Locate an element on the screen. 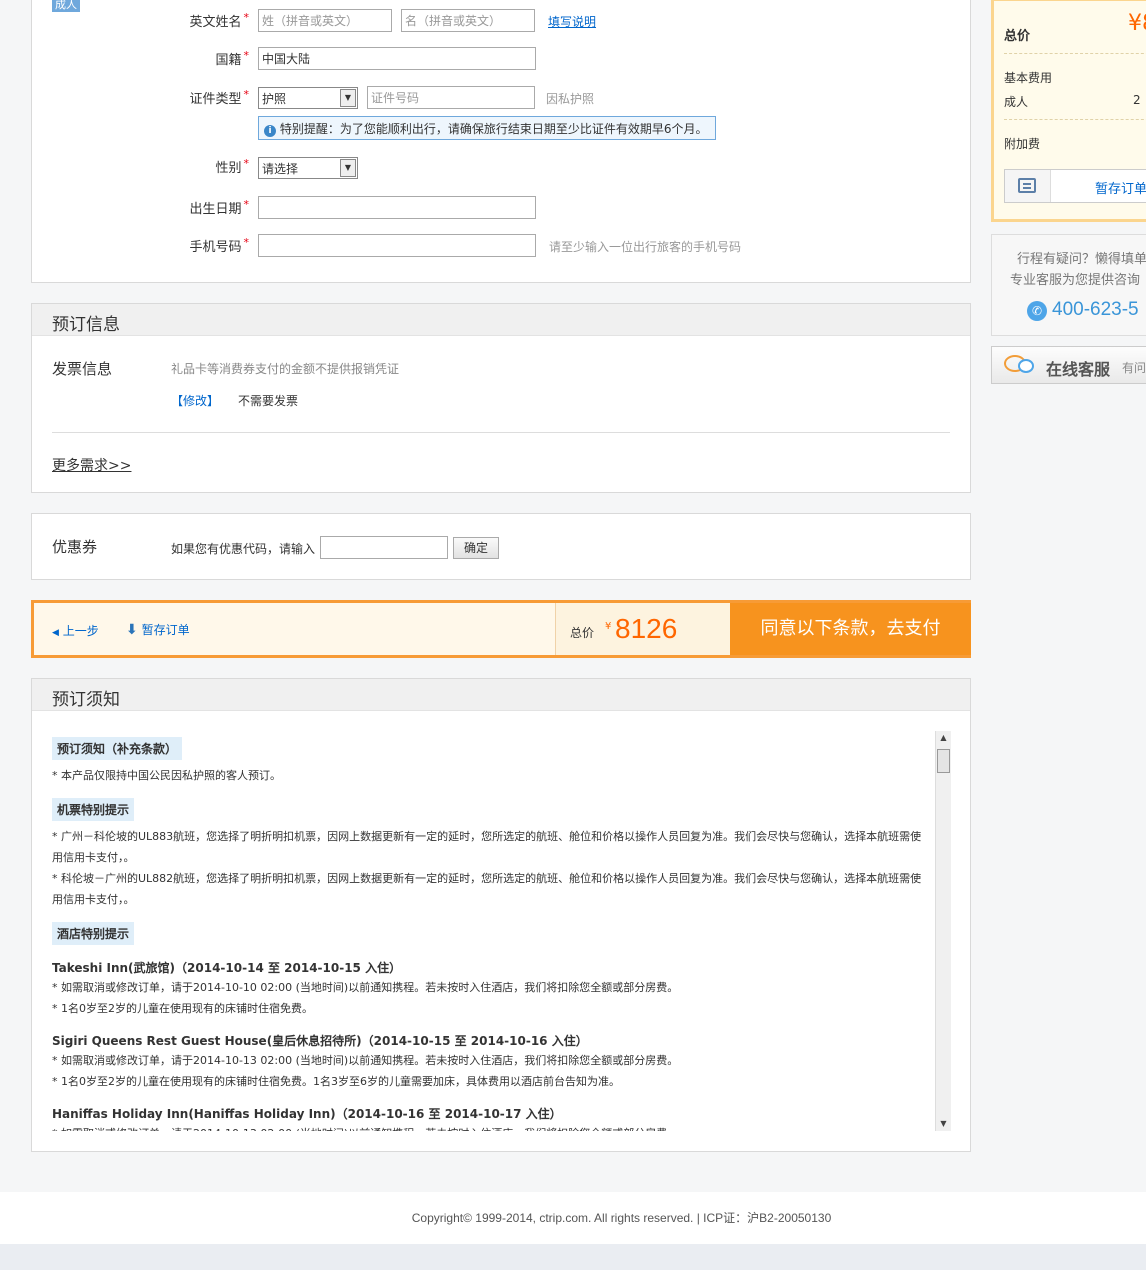  birthdate-label: 出生日期 * is located at coordinates (219, 207).